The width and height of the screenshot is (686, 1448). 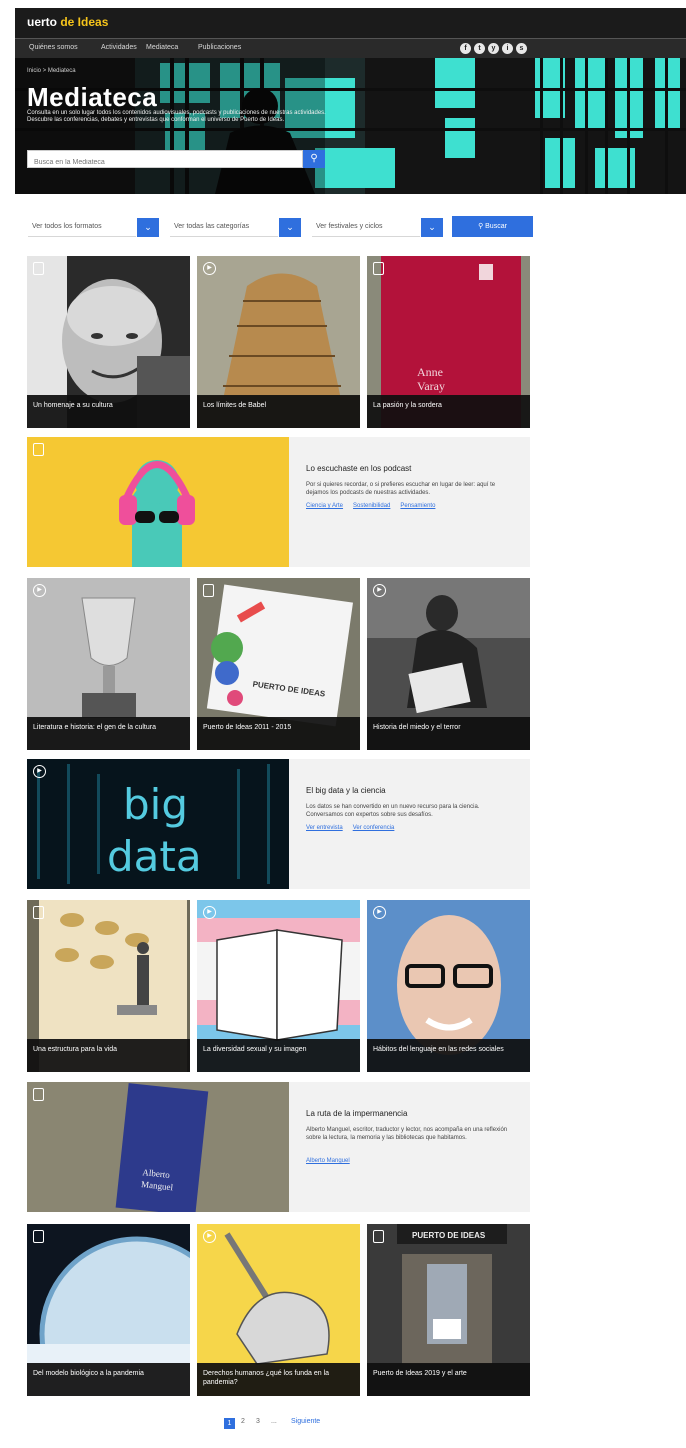 I want to click on media-card: Anne Varay La pasión y la sordera, so click(x=448, y=342).